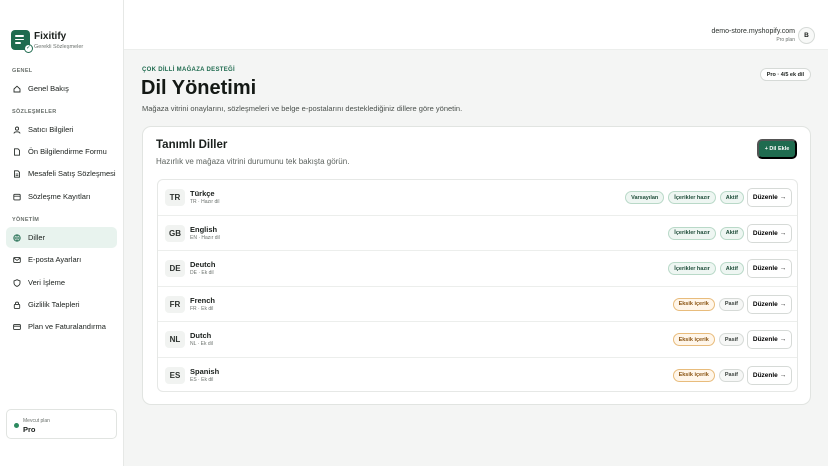 Image resolution: width=828 pixels, height=466 pixels. I want to click on language-name: Türkçe, so click(202, 193).